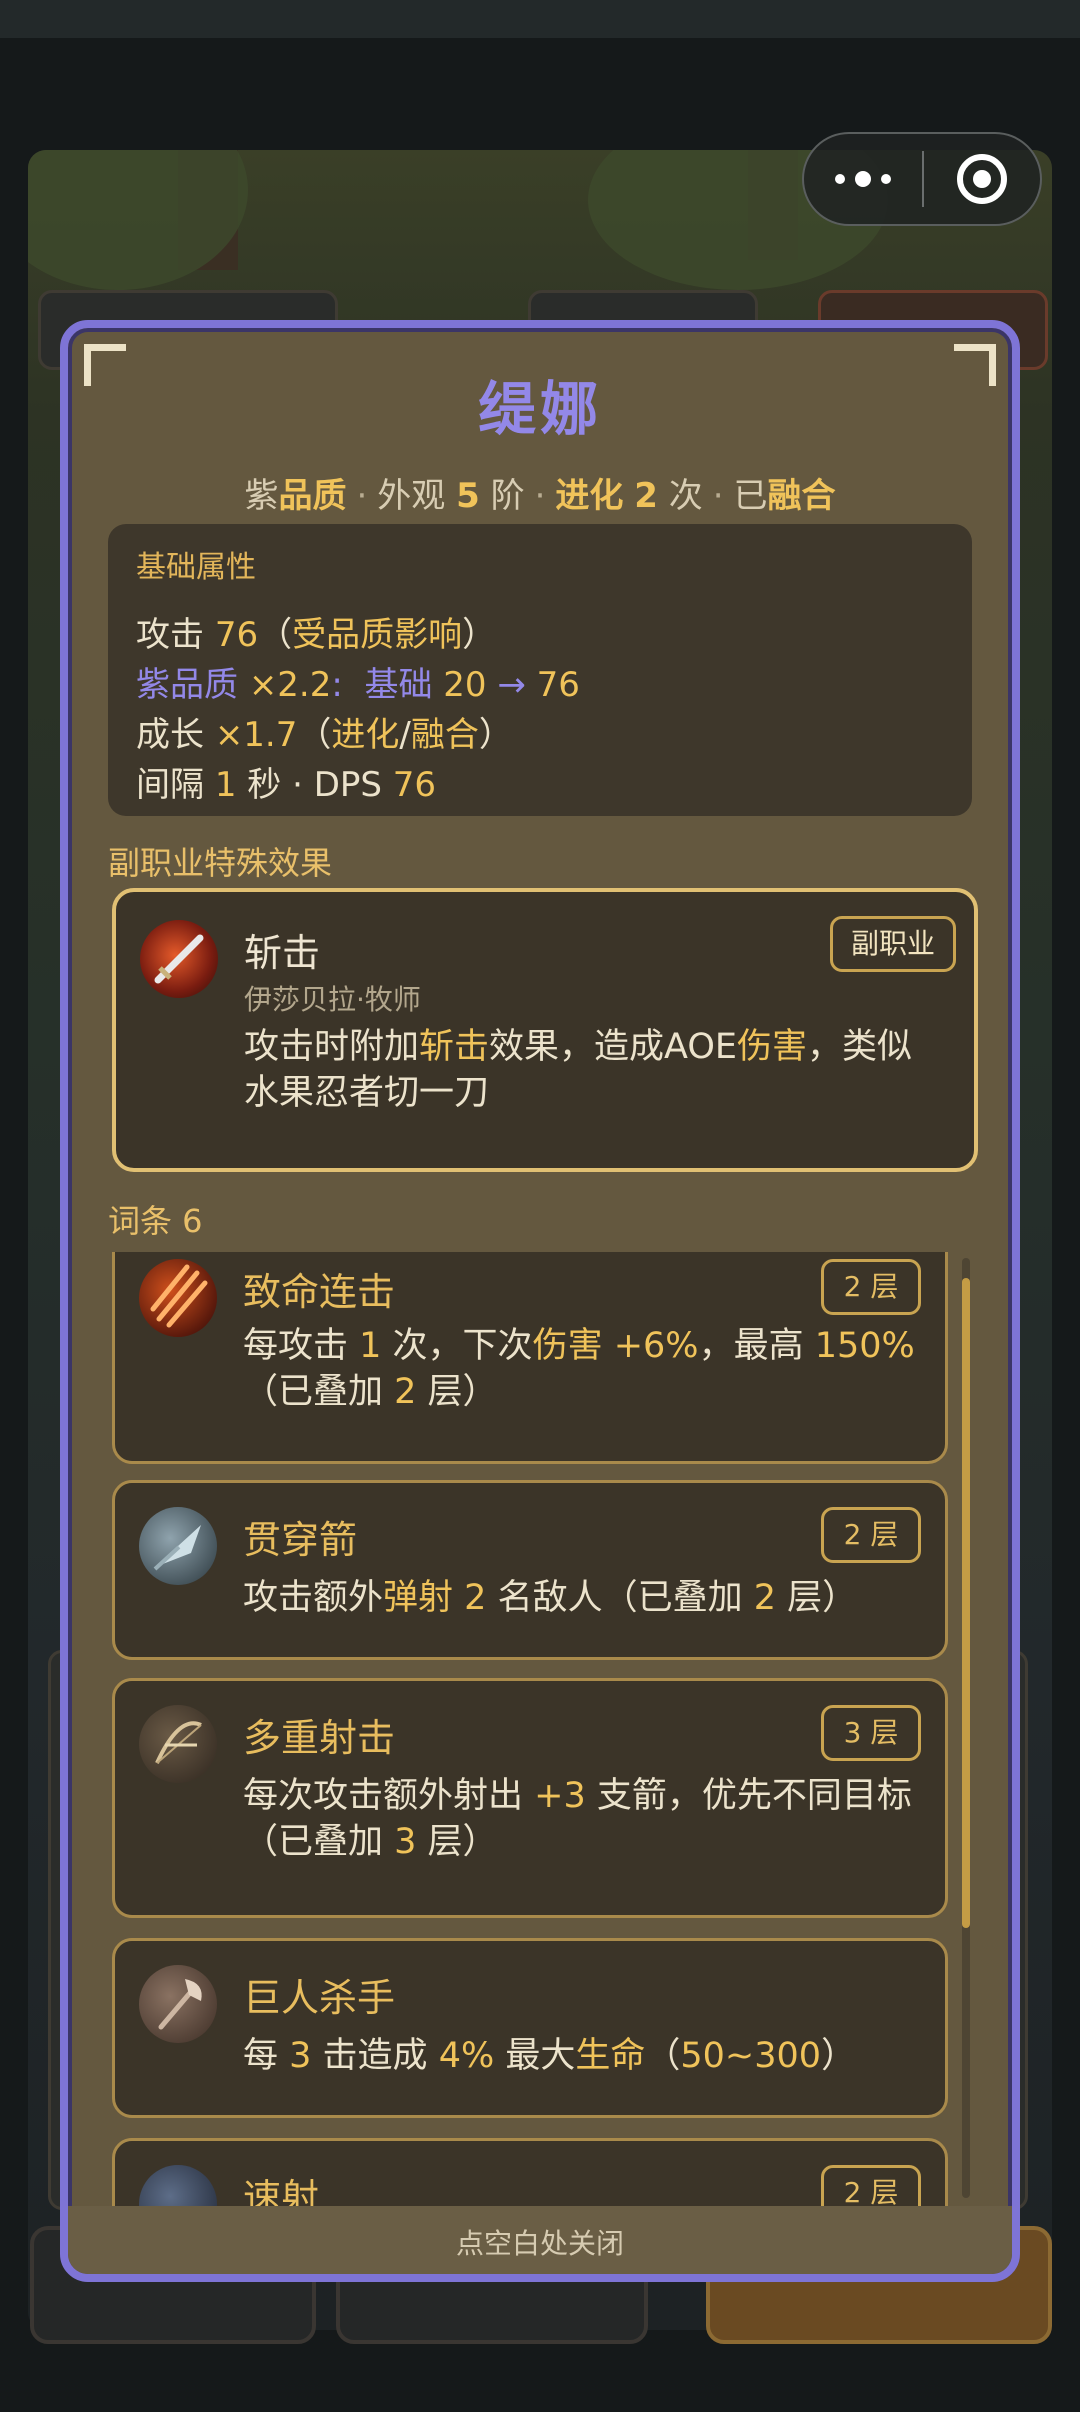 This screenshot has width=1080, height=2412. Describe the element at coordinates (358, 685) in the screenshot. I see `quality-multiplier-line: 紫品质 ×2.2: 基础 20 → 76` at that location.